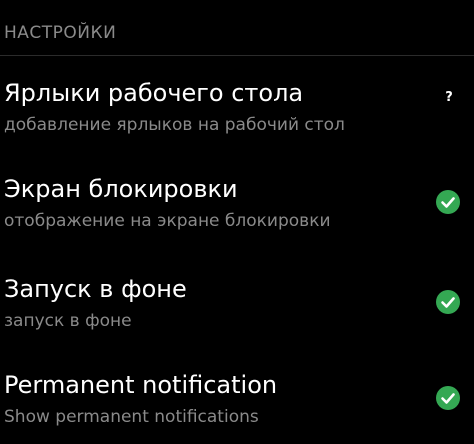 The image size is (474, 444). What do you see at coordinates (141, 385) in the screenshot?
I see `setting-title: Permanent notification` at bounding box center [141, 385].